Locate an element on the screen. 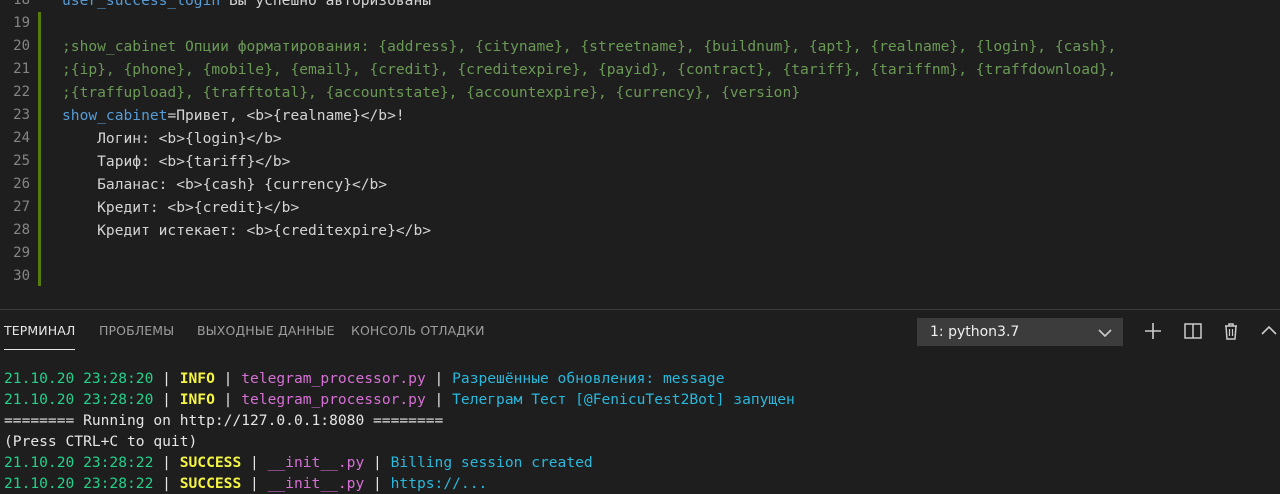 The width and height of the screenshot is (1280, 494). code-value: Вы успешно авторизованы is located at coordinates (326, 4).